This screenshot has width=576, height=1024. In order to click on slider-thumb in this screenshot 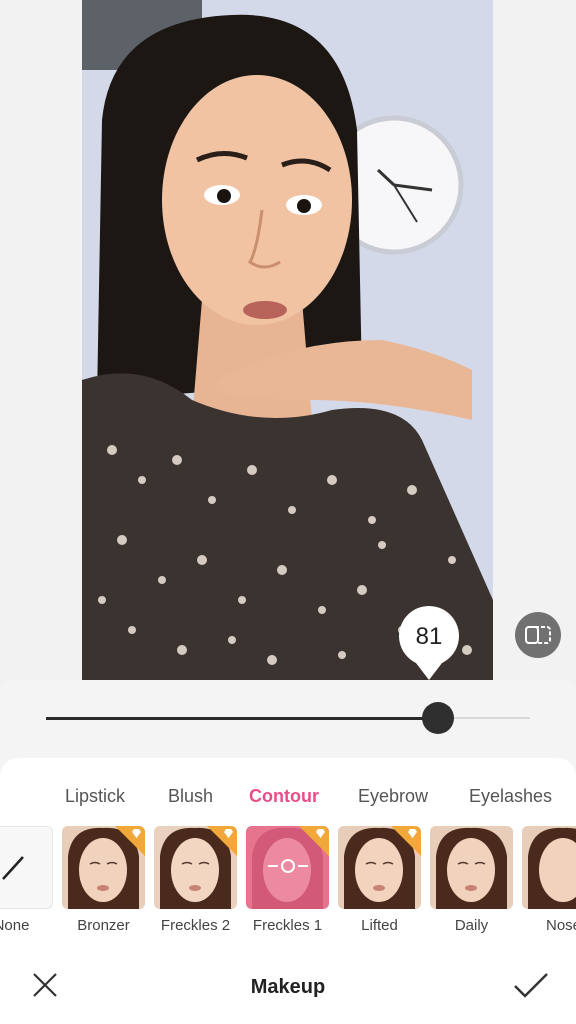, I will do `click(438, 718)`.